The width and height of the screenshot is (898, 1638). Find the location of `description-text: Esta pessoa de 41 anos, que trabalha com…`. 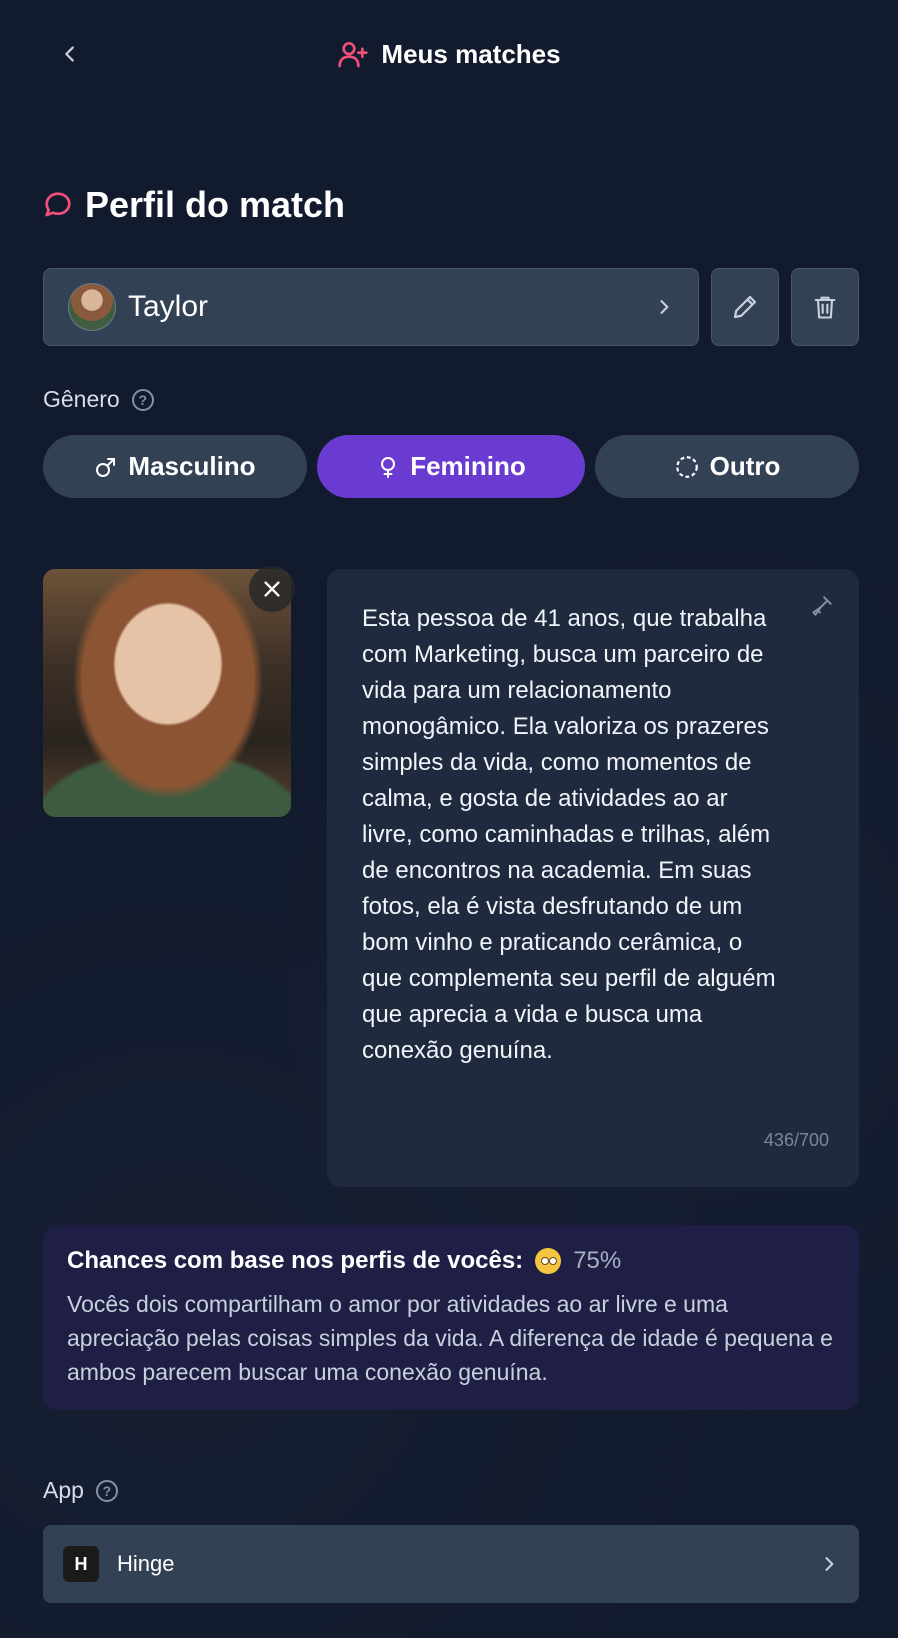

description-text: Esta pessoa de 41 anos, que trabalha com… is located at coordinates (572, 835).